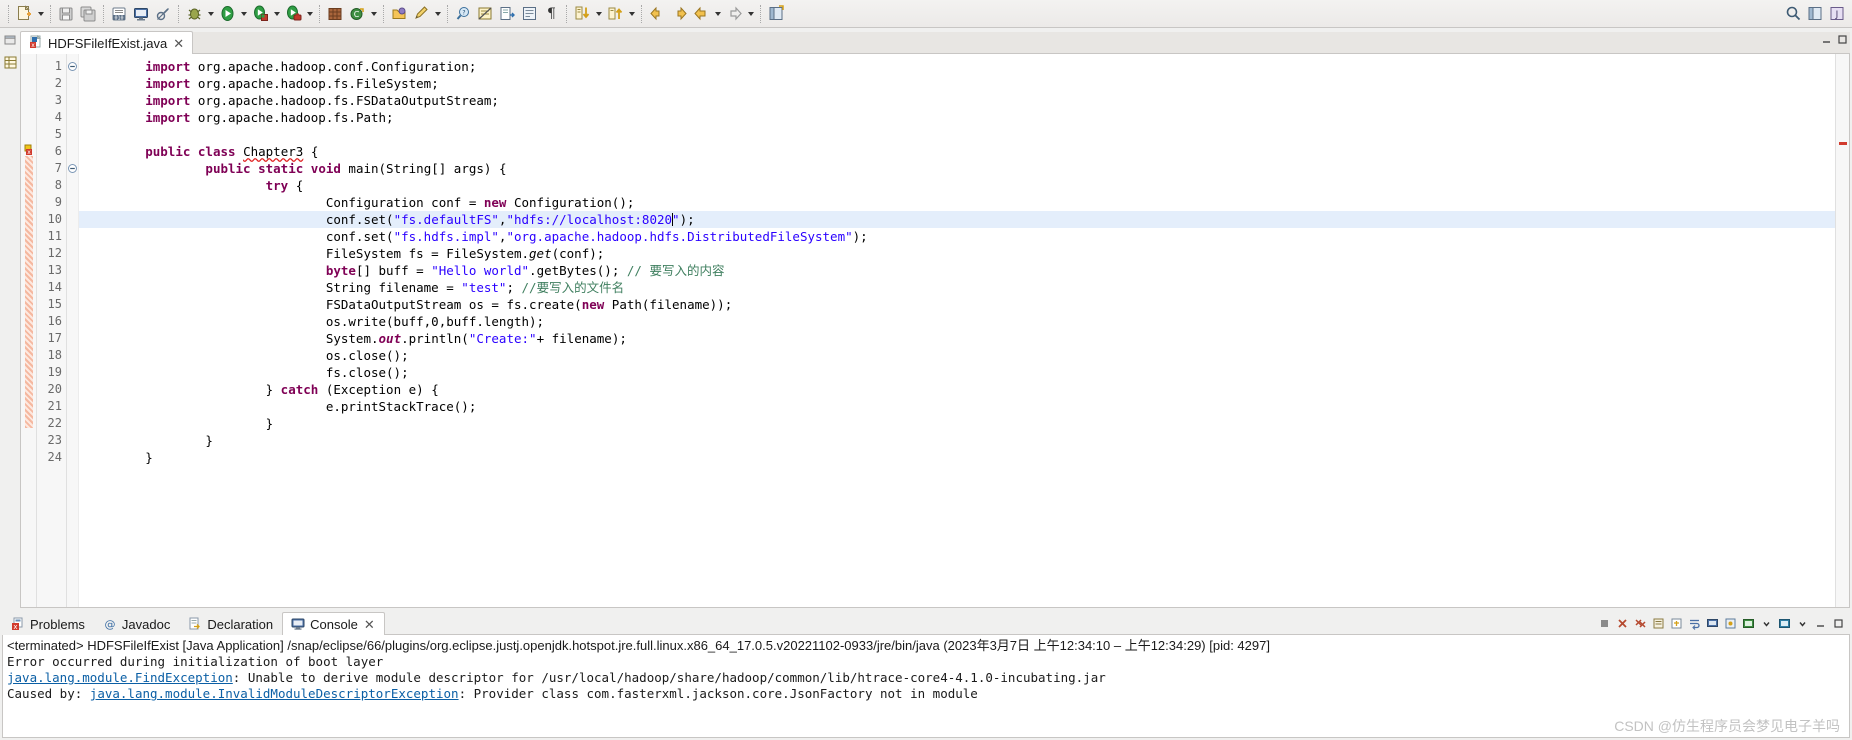 Image resolution: width=1852 pixels, height=740 pixels. Describe the element at coordinates (582, 14) in the screenshot. I see `next-annotation-button` at that location.